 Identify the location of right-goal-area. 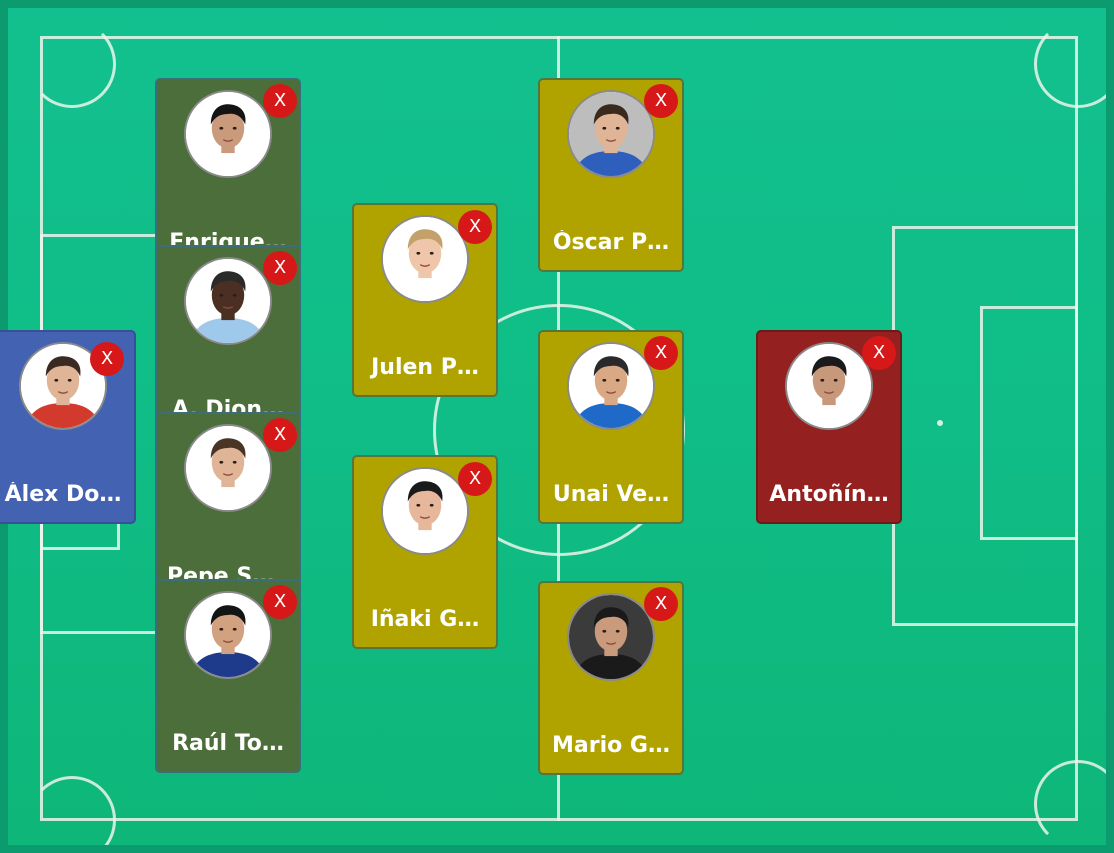
(1029, 423).